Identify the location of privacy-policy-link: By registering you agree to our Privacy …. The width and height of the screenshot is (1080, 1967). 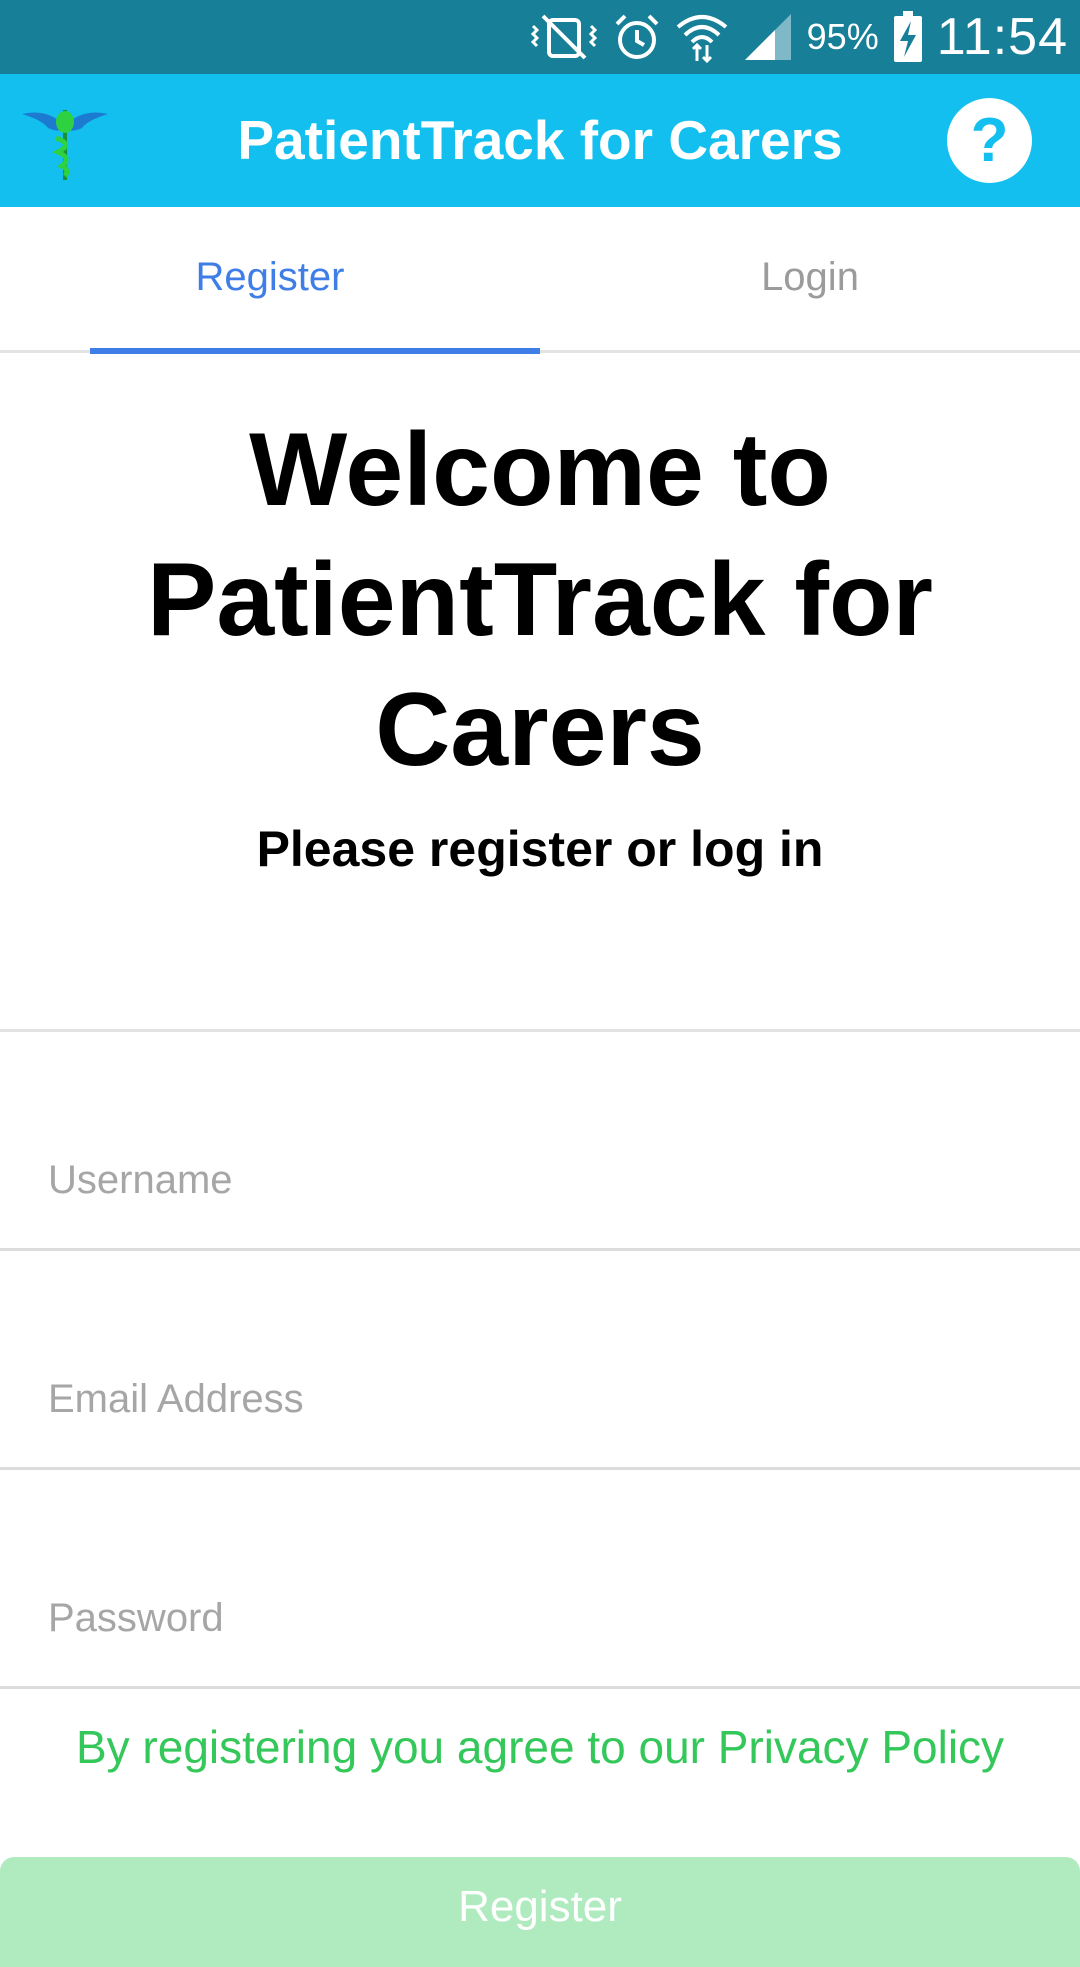
(540, 1747).